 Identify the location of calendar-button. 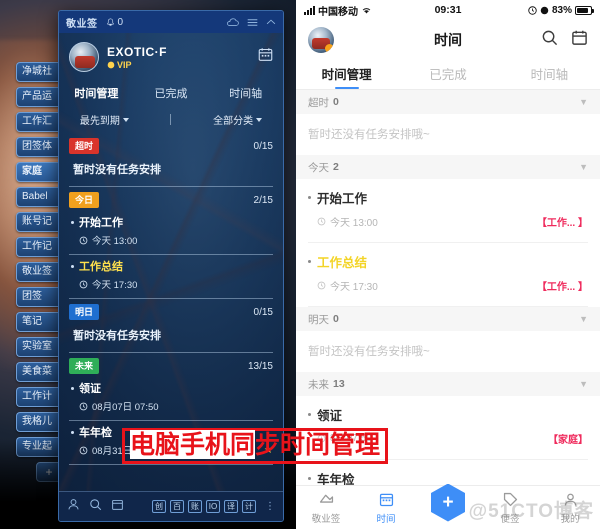
(265, 57).